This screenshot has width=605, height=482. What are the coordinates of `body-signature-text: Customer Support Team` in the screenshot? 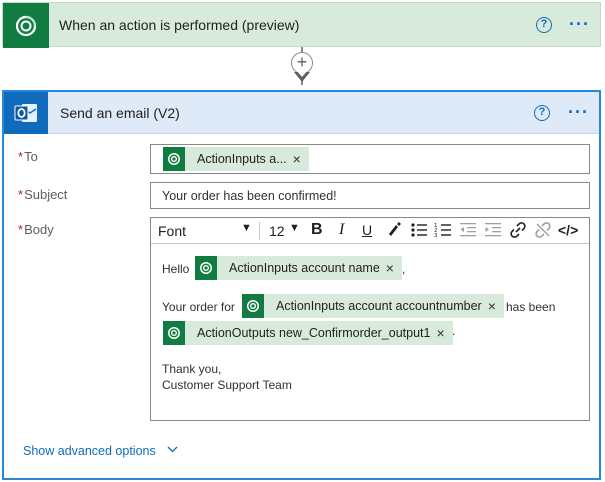 It's located at (227, 385).